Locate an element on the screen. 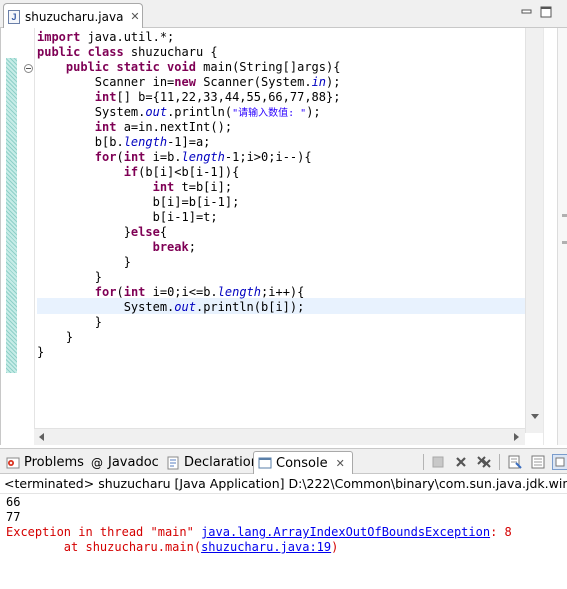 This screenshot has width=567, height=589. tab-javadoc: @ Javadoc is located at coordinates (122, 462).